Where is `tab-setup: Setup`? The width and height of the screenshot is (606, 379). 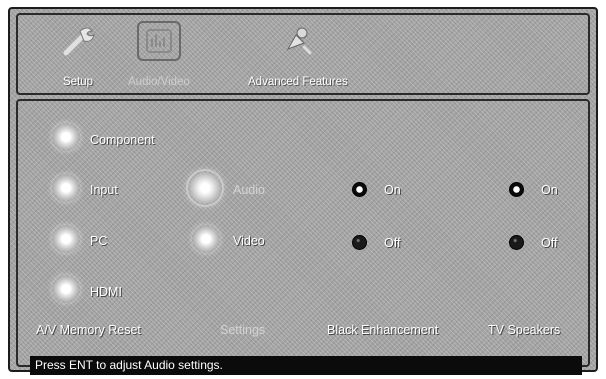 tab-setup: Setup is located at coordinates (78, 54).